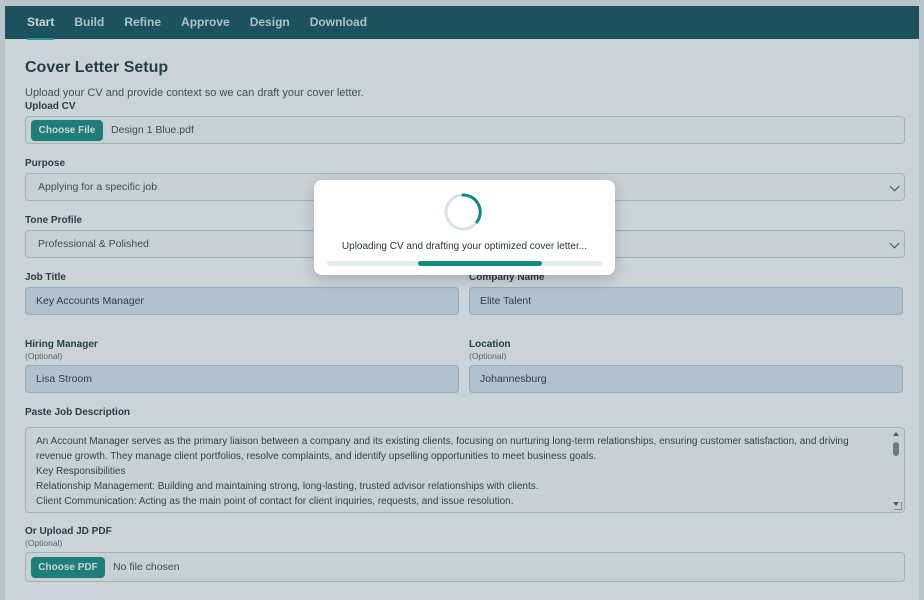 This screenshot has width=924, height=600. I want to click on progress-fill, so click(479, 263).